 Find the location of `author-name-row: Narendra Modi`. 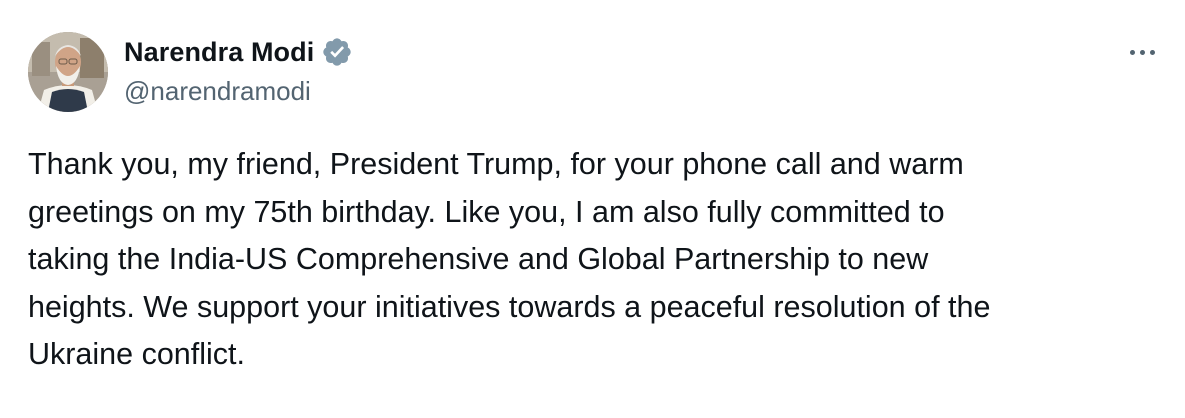

author-name-row: Narendra Modi is located at coordinates (238, 52).